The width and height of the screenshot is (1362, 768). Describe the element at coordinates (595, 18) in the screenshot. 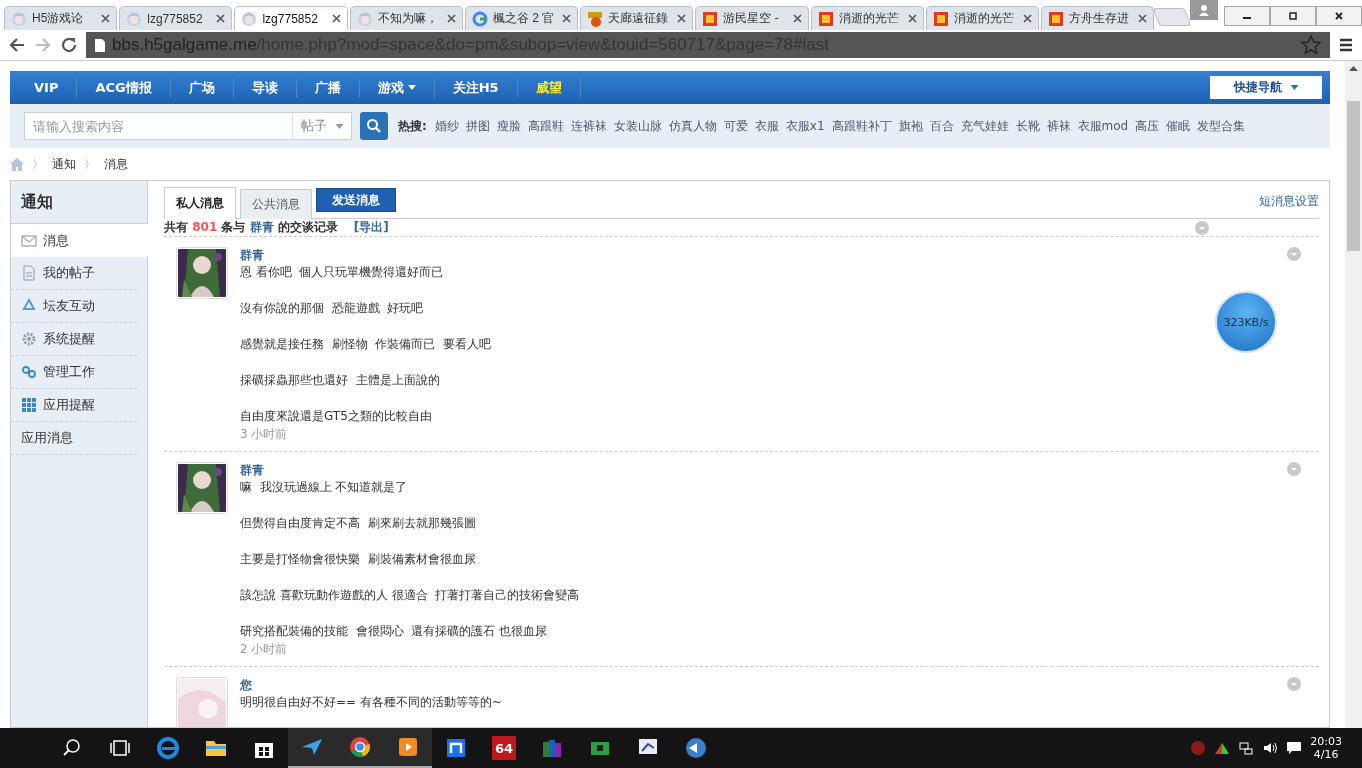

I see `game-favicon-icon` at that location.